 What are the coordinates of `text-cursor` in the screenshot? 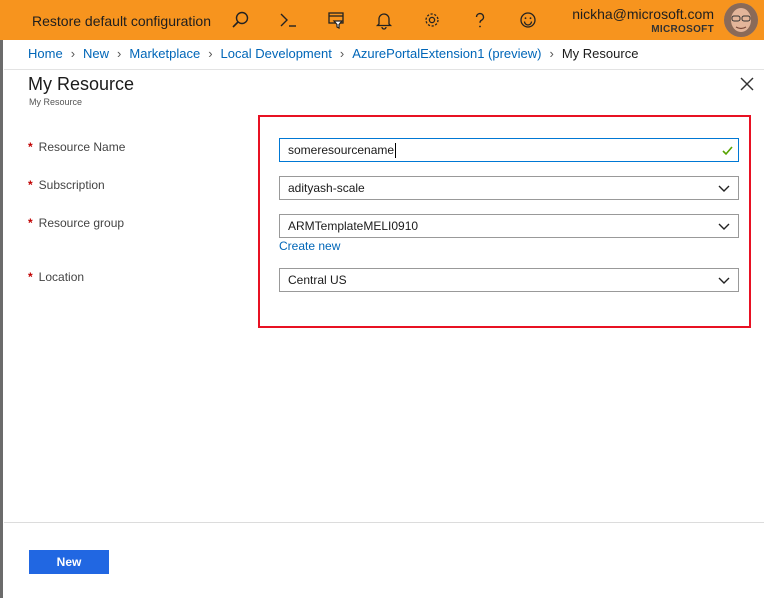 It's located at (396, 150).